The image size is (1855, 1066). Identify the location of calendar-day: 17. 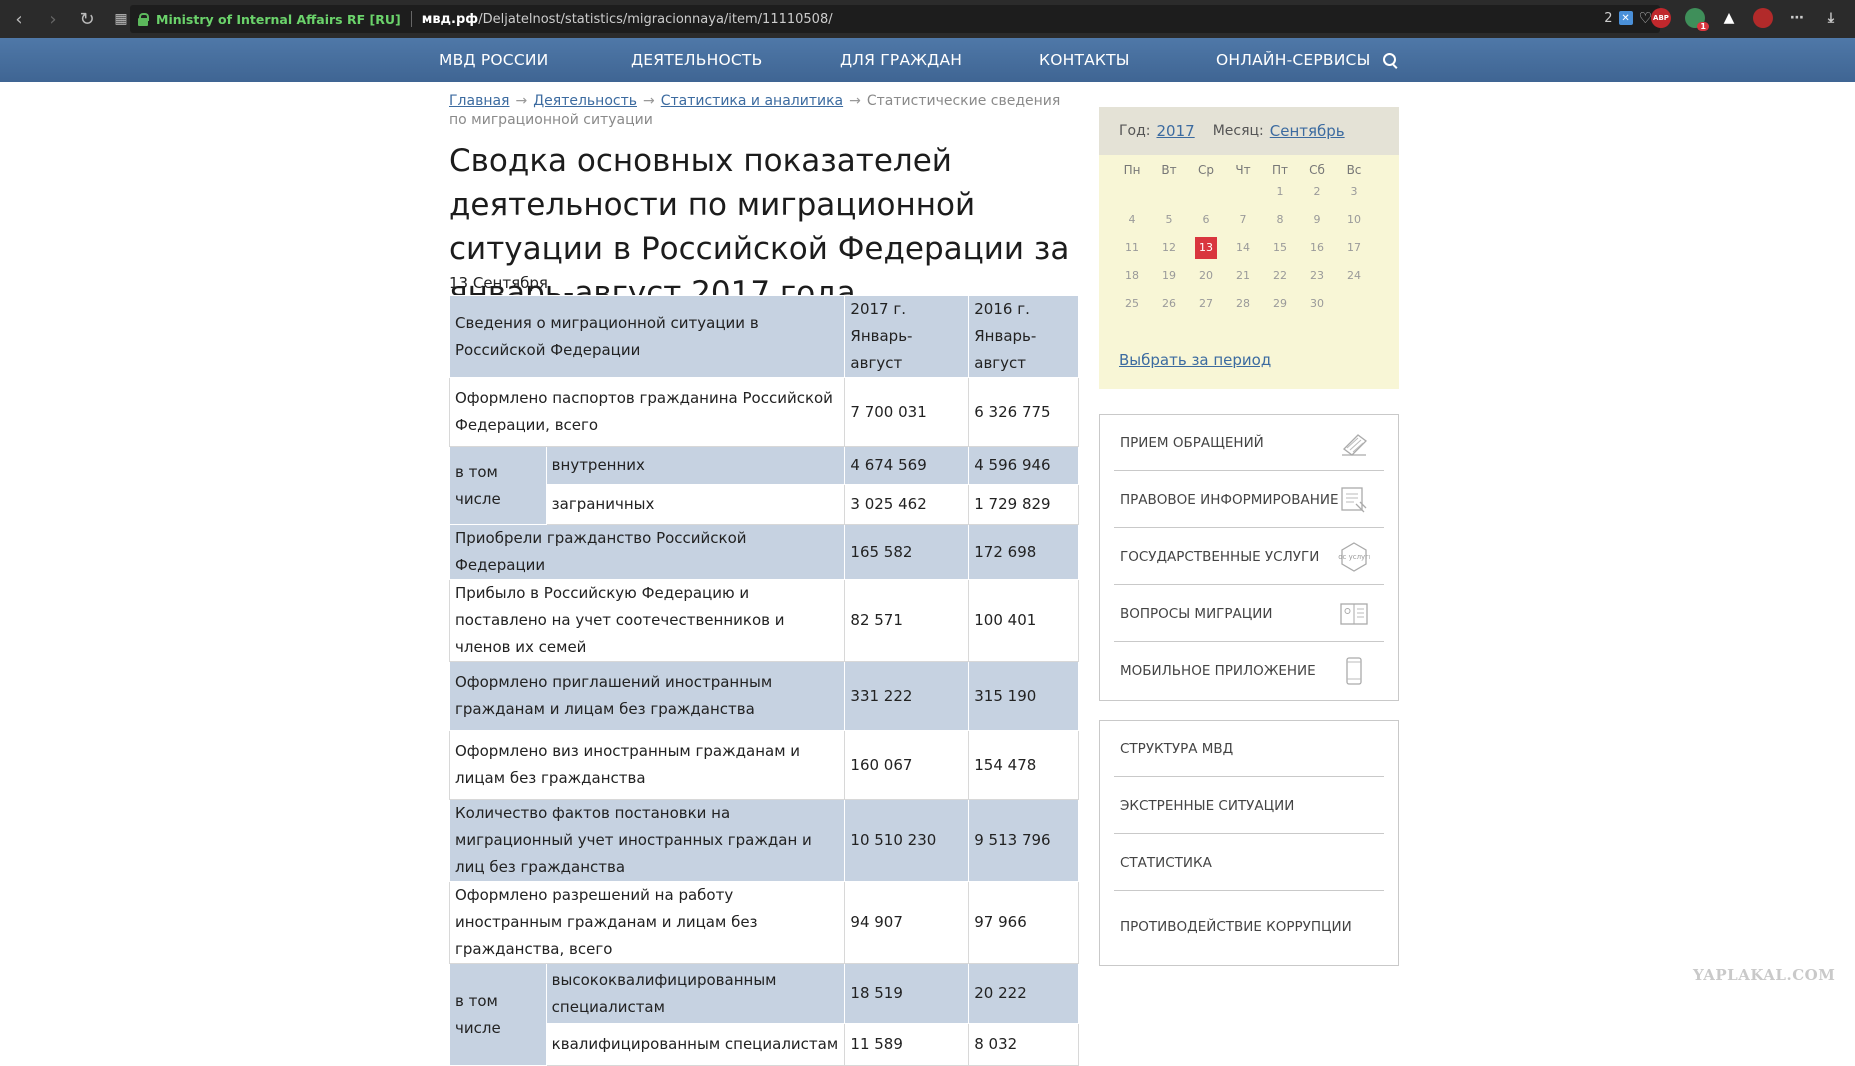
(1354, 248).